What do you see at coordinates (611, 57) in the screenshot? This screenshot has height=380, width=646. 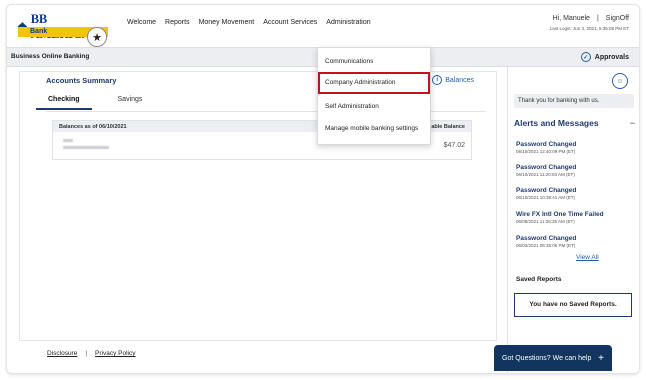 I see `approvals-label: Approvals` at bounding box center [611, 57].